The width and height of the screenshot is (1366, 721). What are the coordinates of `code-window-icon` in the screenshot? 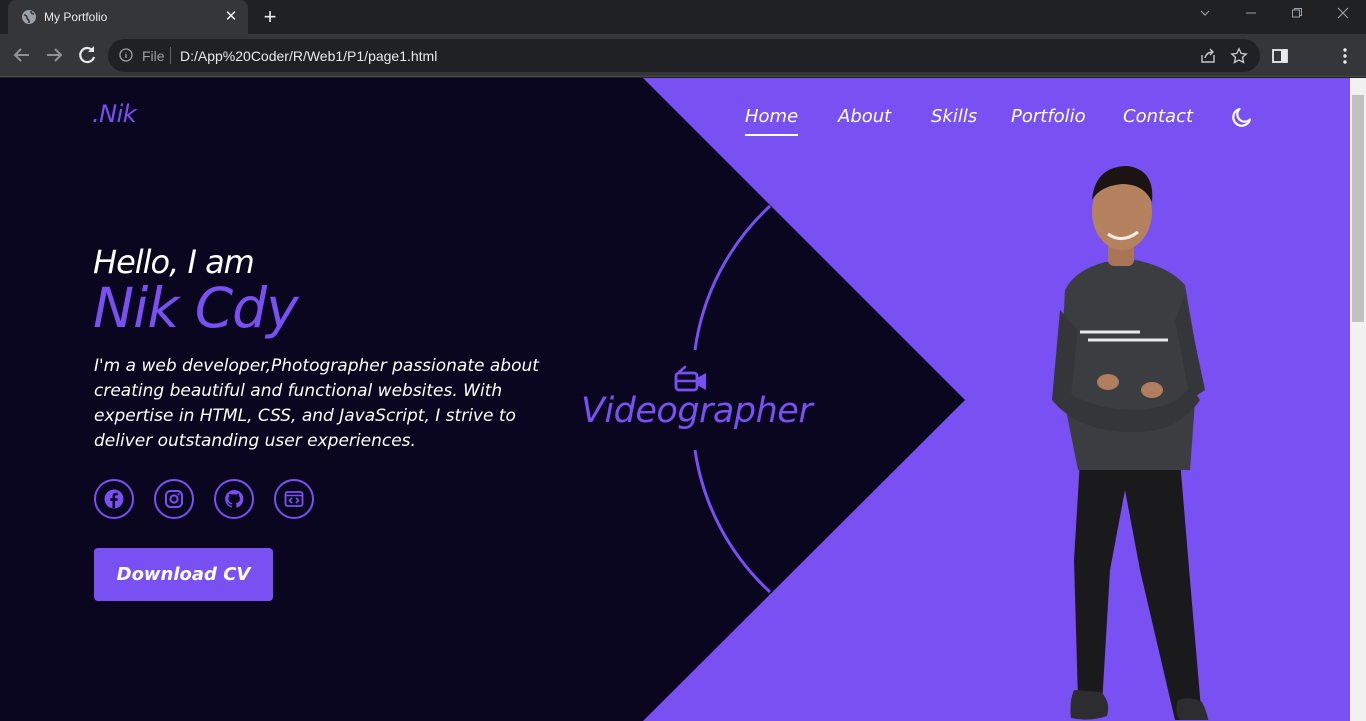 It's located at (294, 499).